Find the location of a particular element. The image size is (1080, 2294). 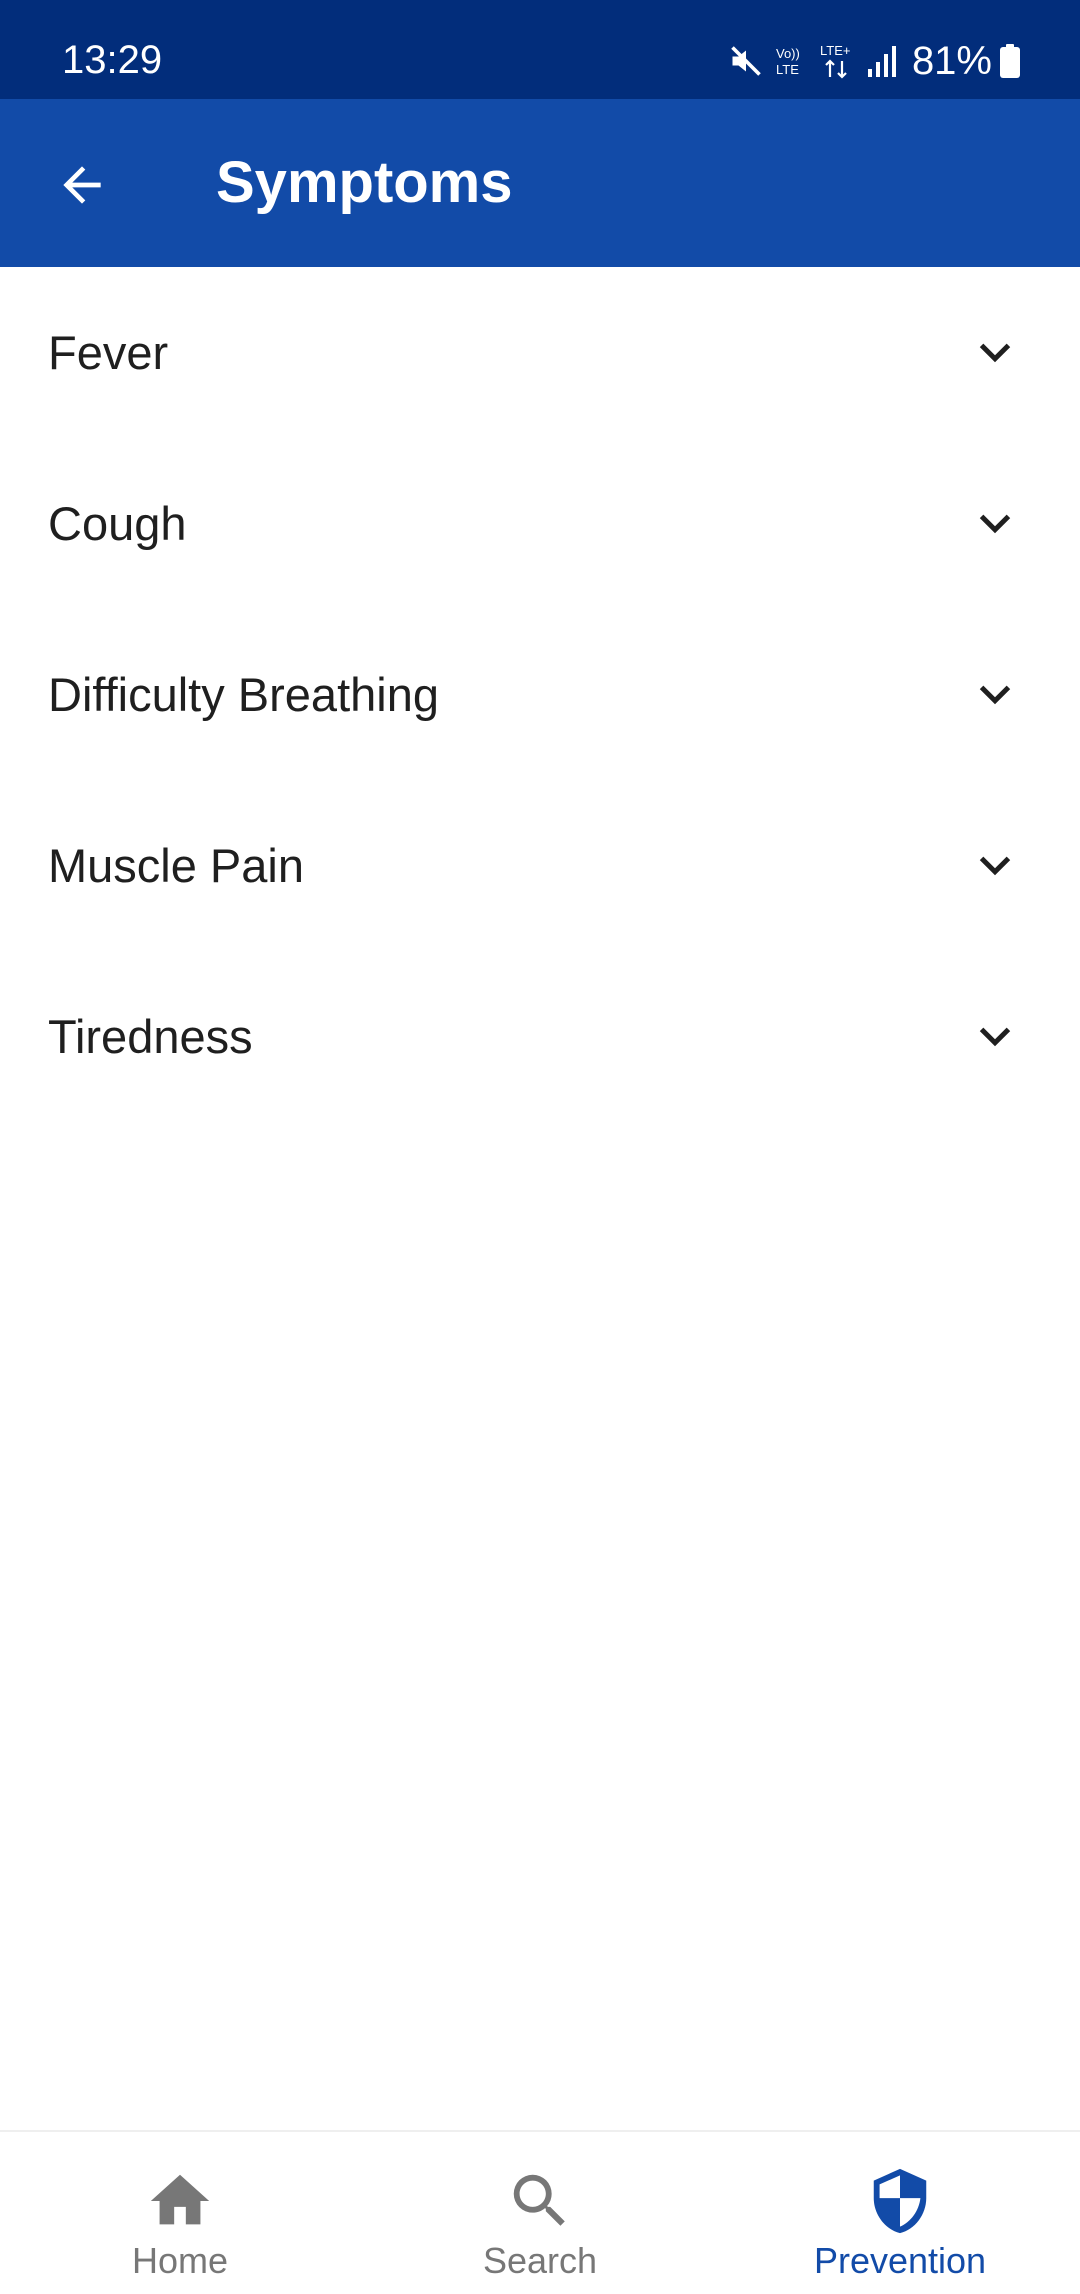

nav-label: Prevention is located at coordinates (900, 2260).